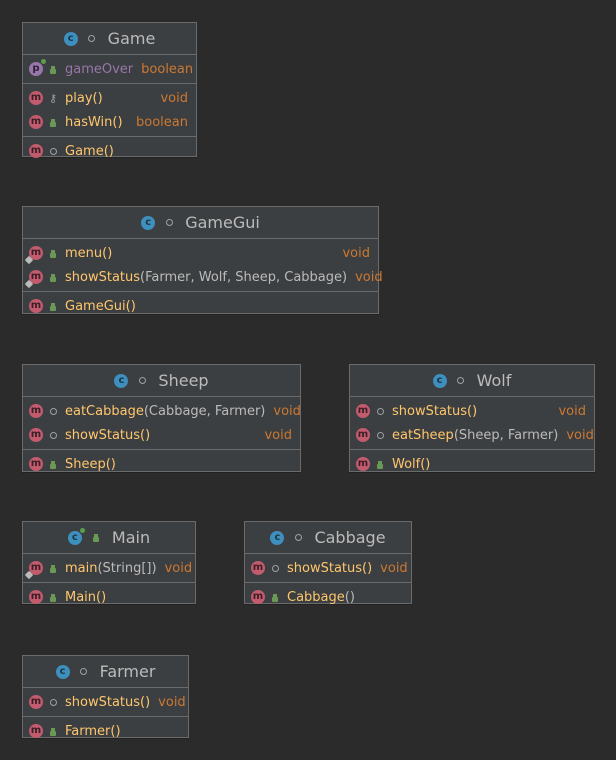  I want to click on constructor-name: GameGui(), so click(100, 306).